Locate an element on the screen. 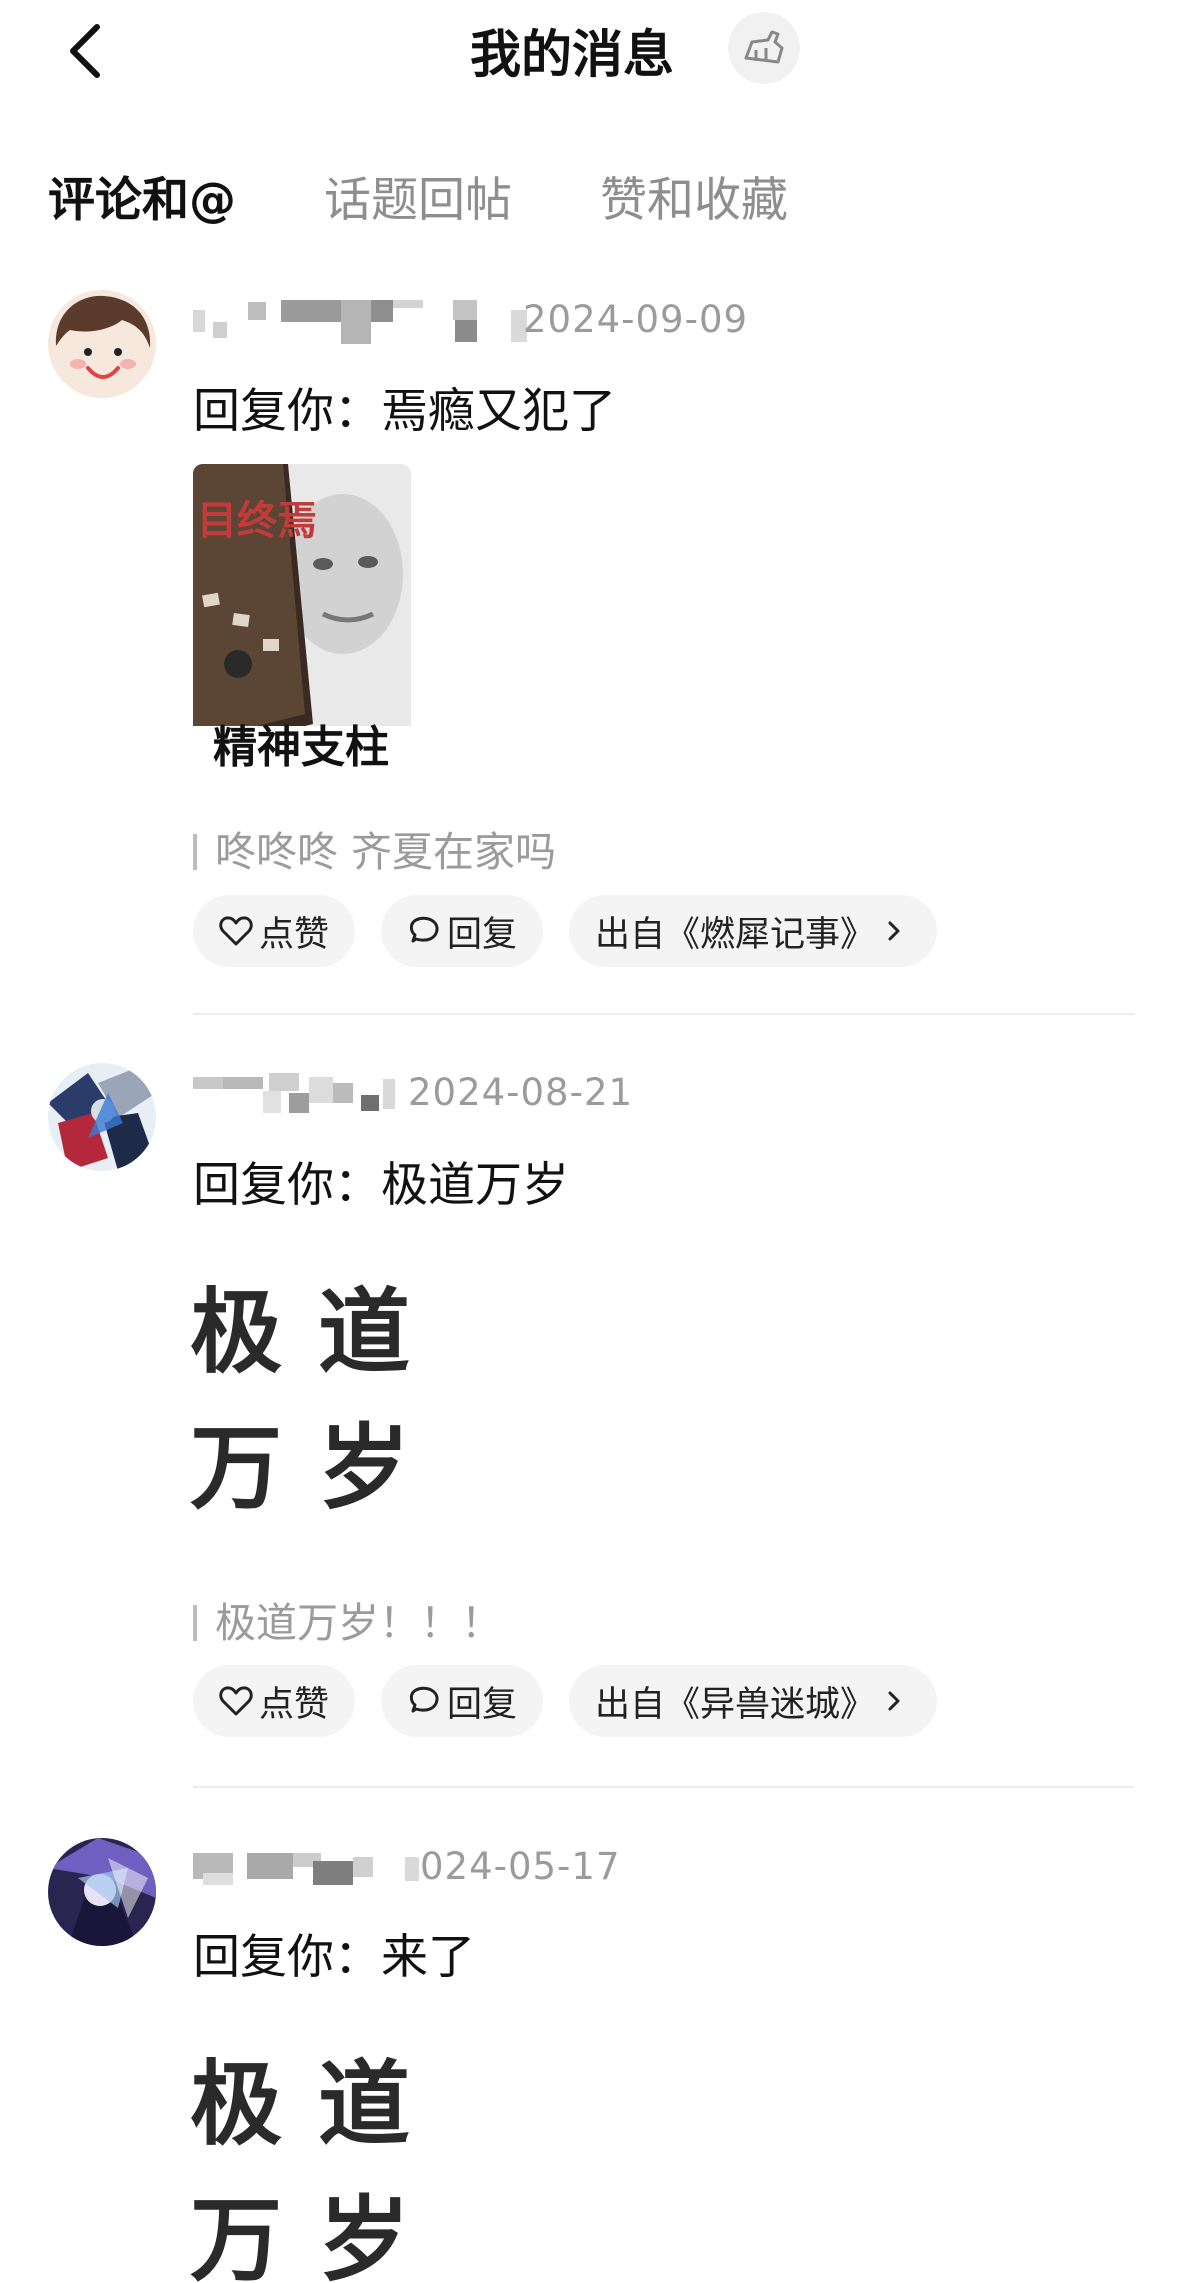  tab-likes-favorites: 赞和收藏 is located at coordinates (694, 195).